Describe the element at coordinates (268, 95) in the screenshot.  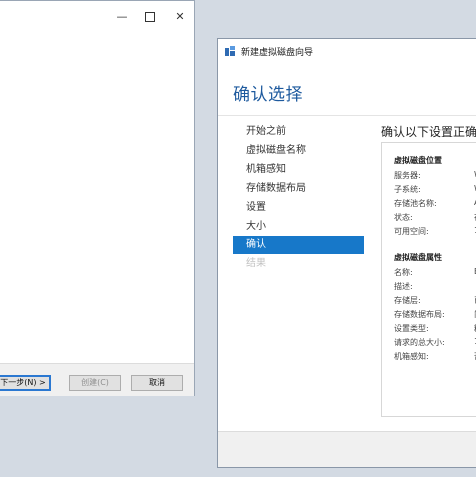
I see `page-heading: 确认选择` at that location.